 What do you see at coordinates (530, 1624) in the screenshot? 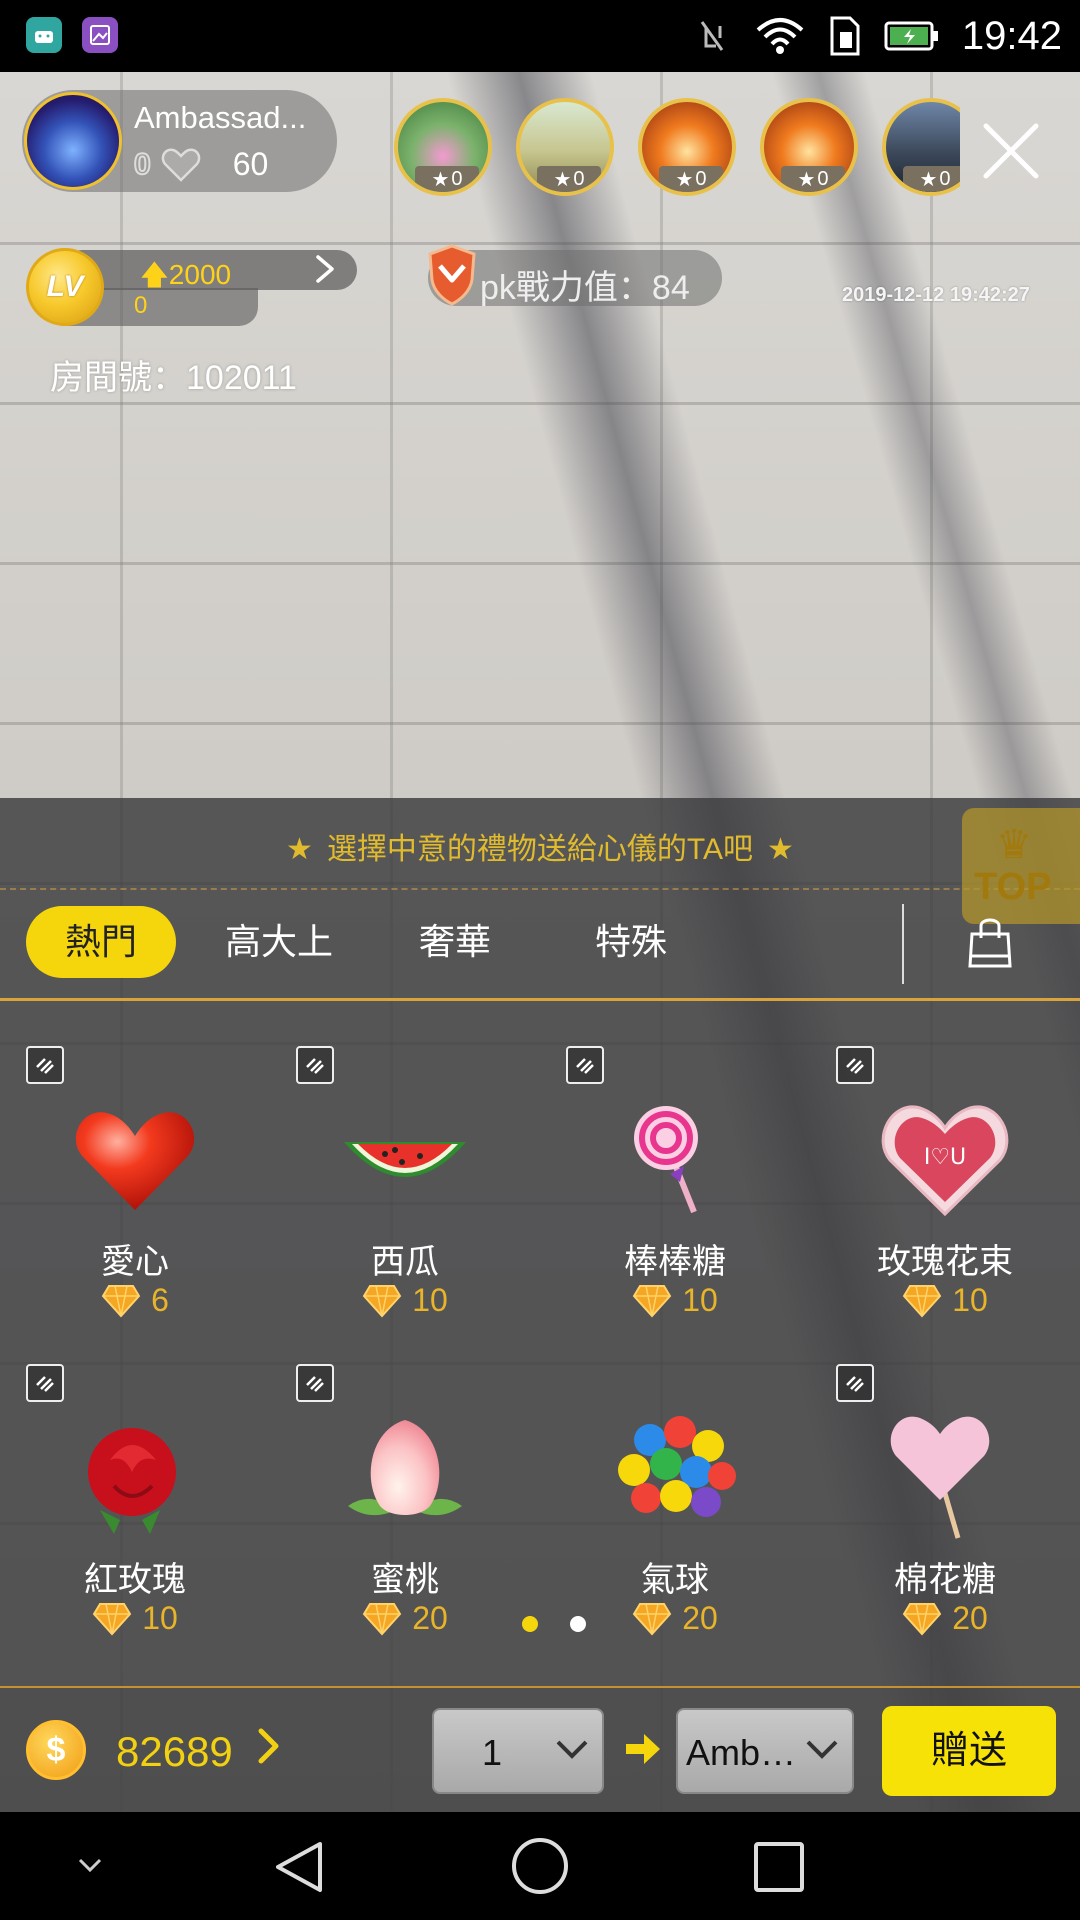
I see `page-indicator-dot-active` at bounding box center [530, 1624].